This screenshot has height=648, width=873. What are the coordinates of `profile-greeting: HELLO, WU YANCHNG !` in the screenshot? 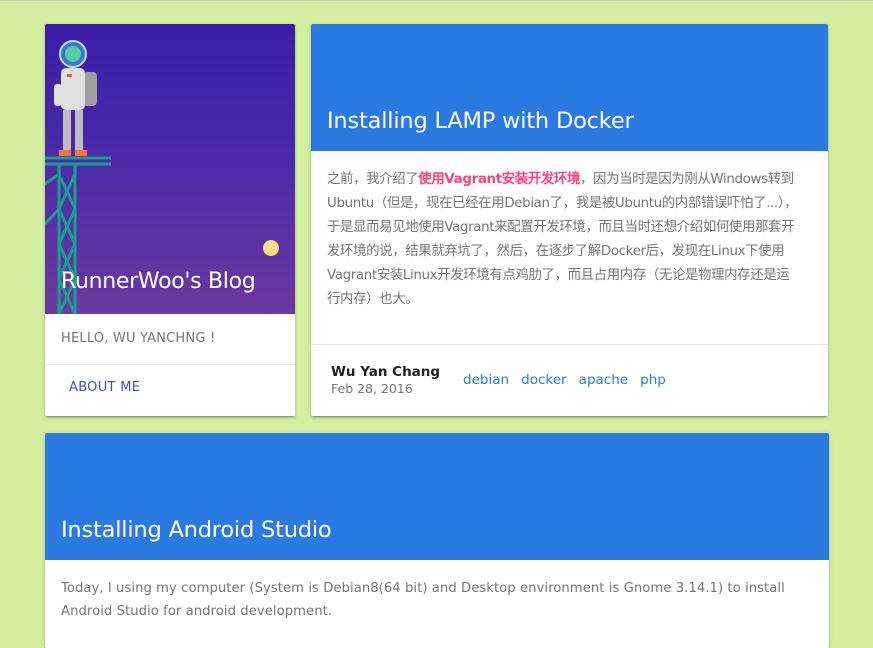 It's located at (138, 338).